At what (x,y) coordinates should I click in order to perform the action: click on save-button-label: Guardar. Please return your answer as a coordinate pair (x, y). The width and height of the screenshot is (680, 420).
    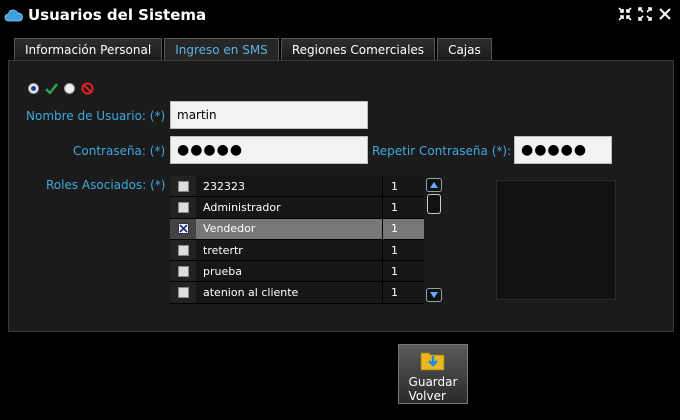
    Looking at the image, I should click on (433, 382).